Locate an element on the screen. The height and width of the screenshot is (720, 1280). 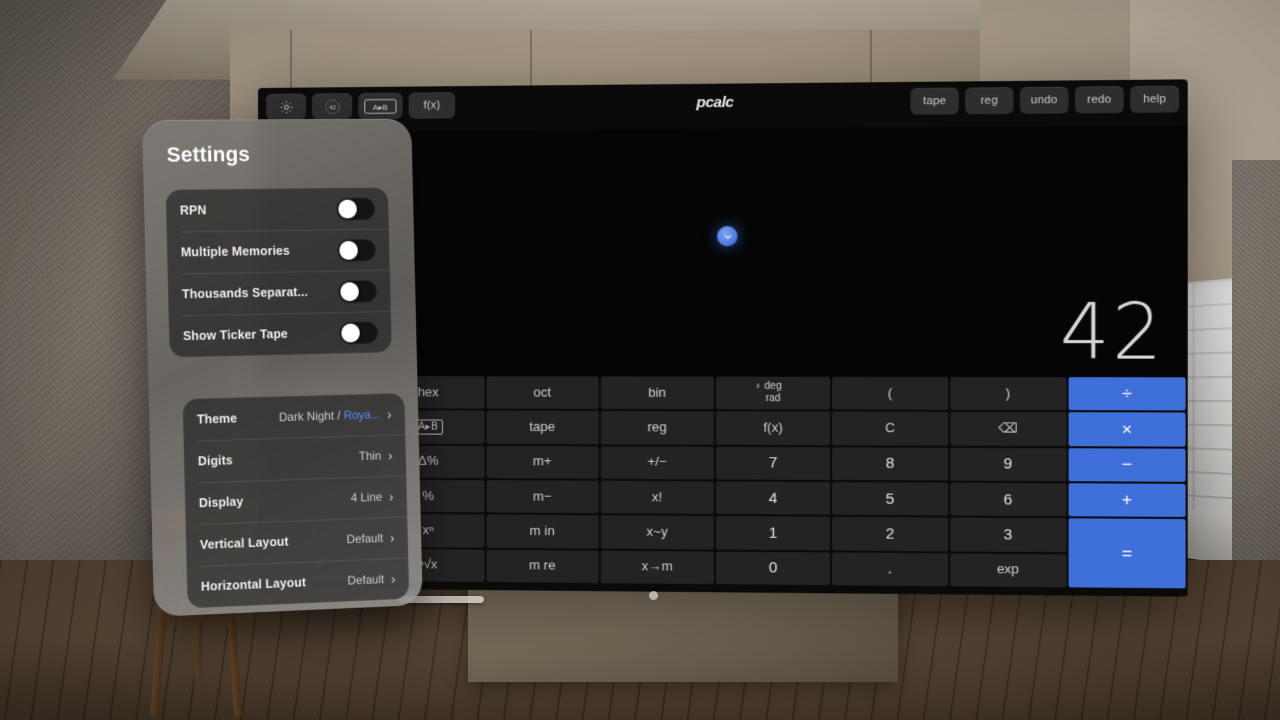
key-xy: x~y is located at coordinates (657, 532).